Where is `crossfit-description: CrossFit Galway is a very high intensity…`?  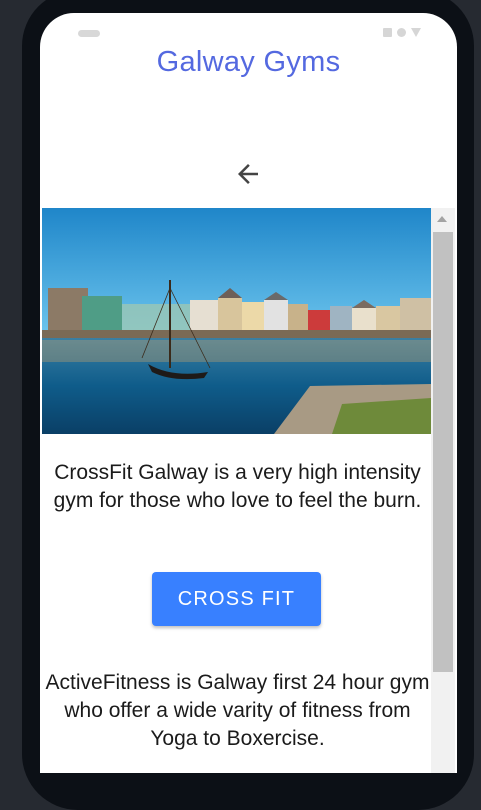
crossfit-description: CrossFit Galway is a very high intensity… is located at coordinates (237, 486).